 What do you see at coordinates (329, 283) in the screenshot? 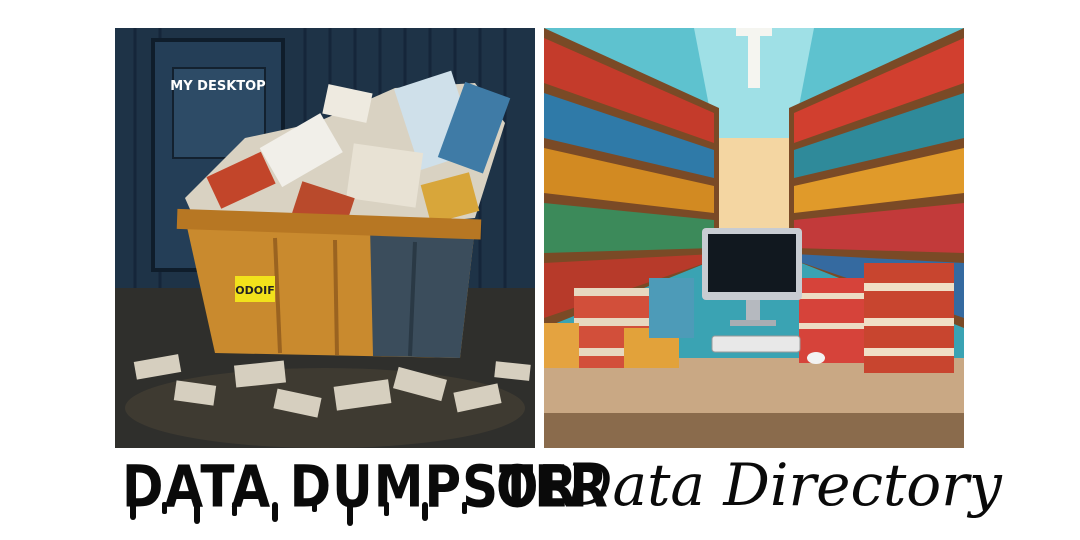
I see `dumpster: ODOIF` at bounding box center [329, 283].